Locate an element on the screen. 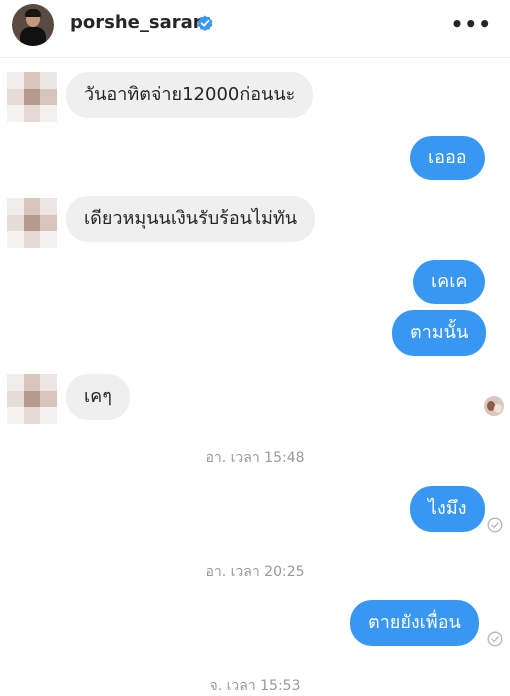 This screenshot has width=510, height=696. verified-badge-icon is located at coordinates (205, 23).